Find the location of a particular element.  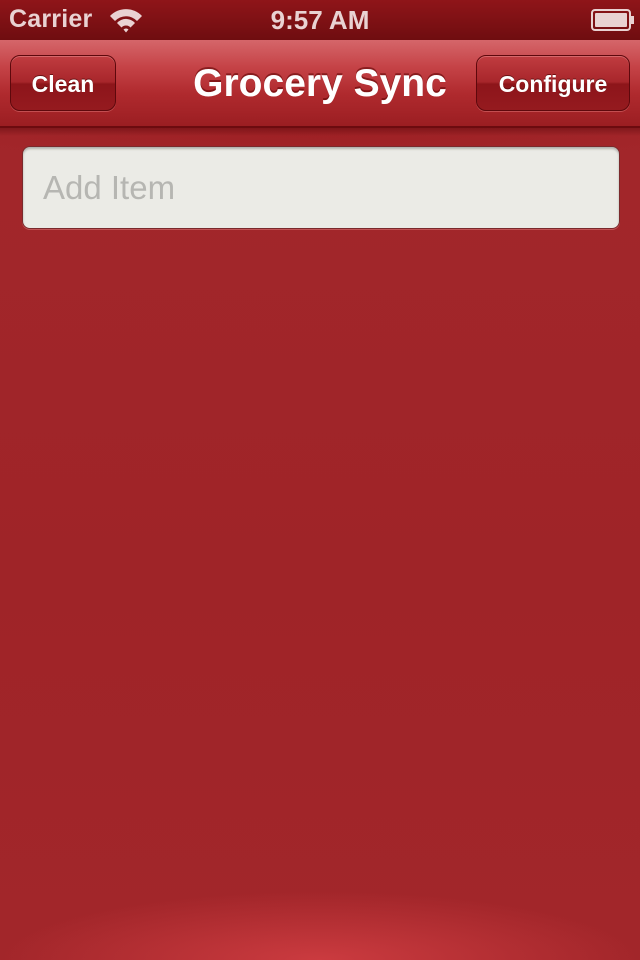

status-time: 9:57 AM is located at coordinates (320, 20).